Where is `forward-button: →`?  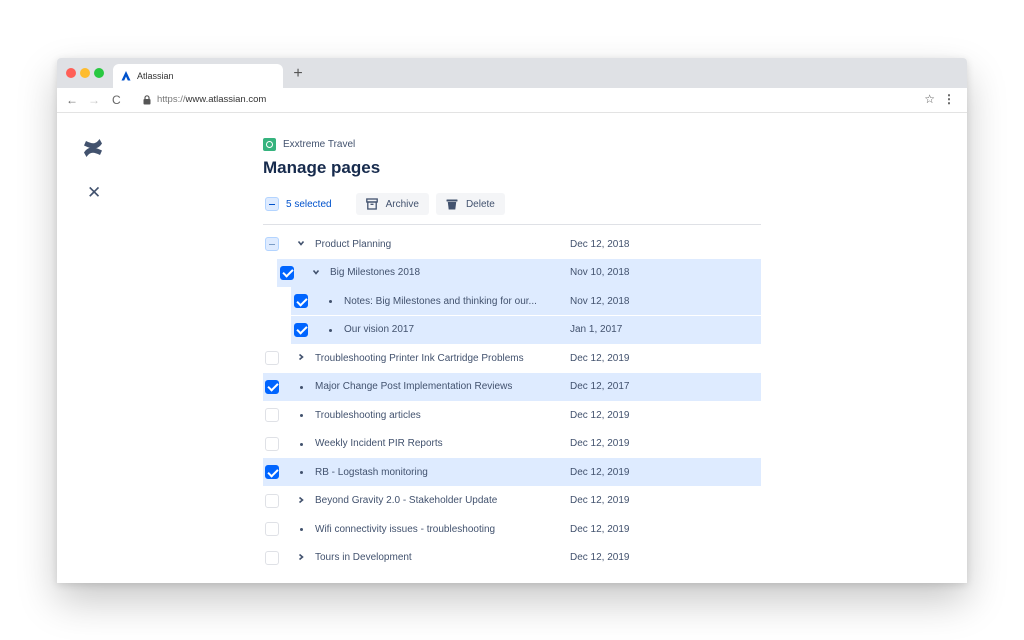
forward-button: → is located at coordinates (94, 100).